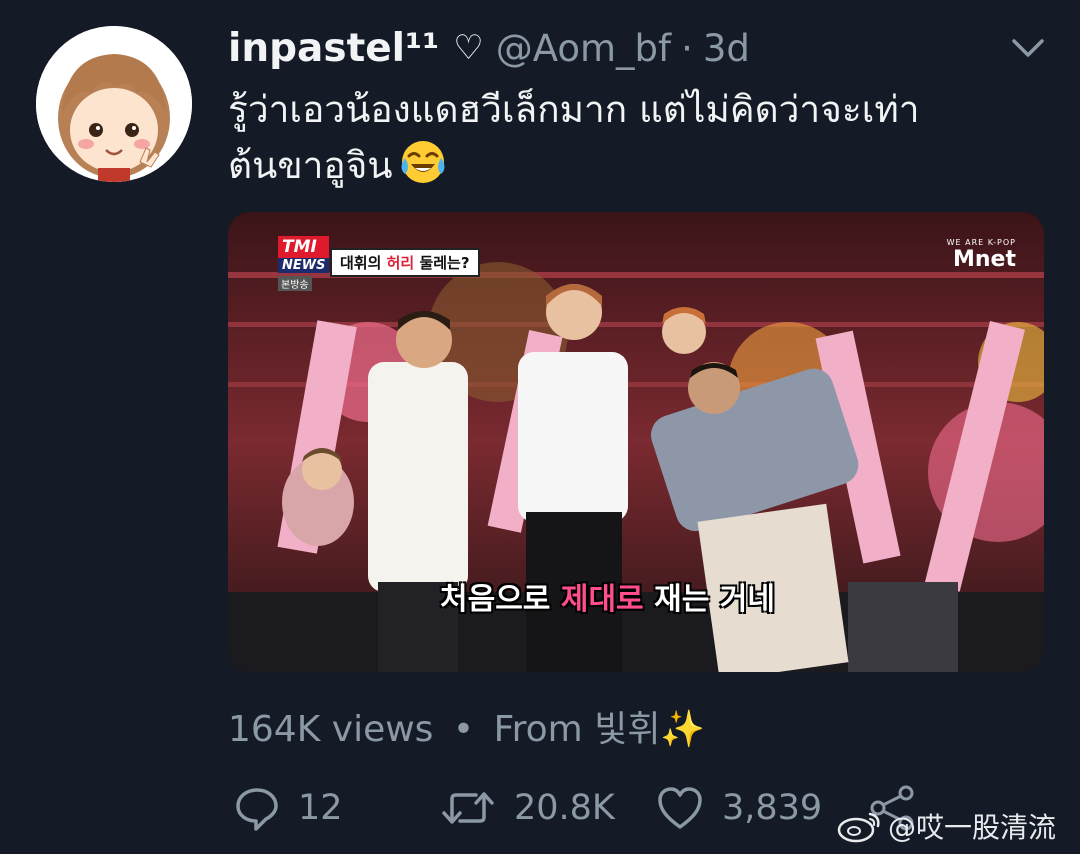 The width and height of the screenshot is (1080, 854). I want to click on topic-prefix: 대휘의, so click(363, 263).